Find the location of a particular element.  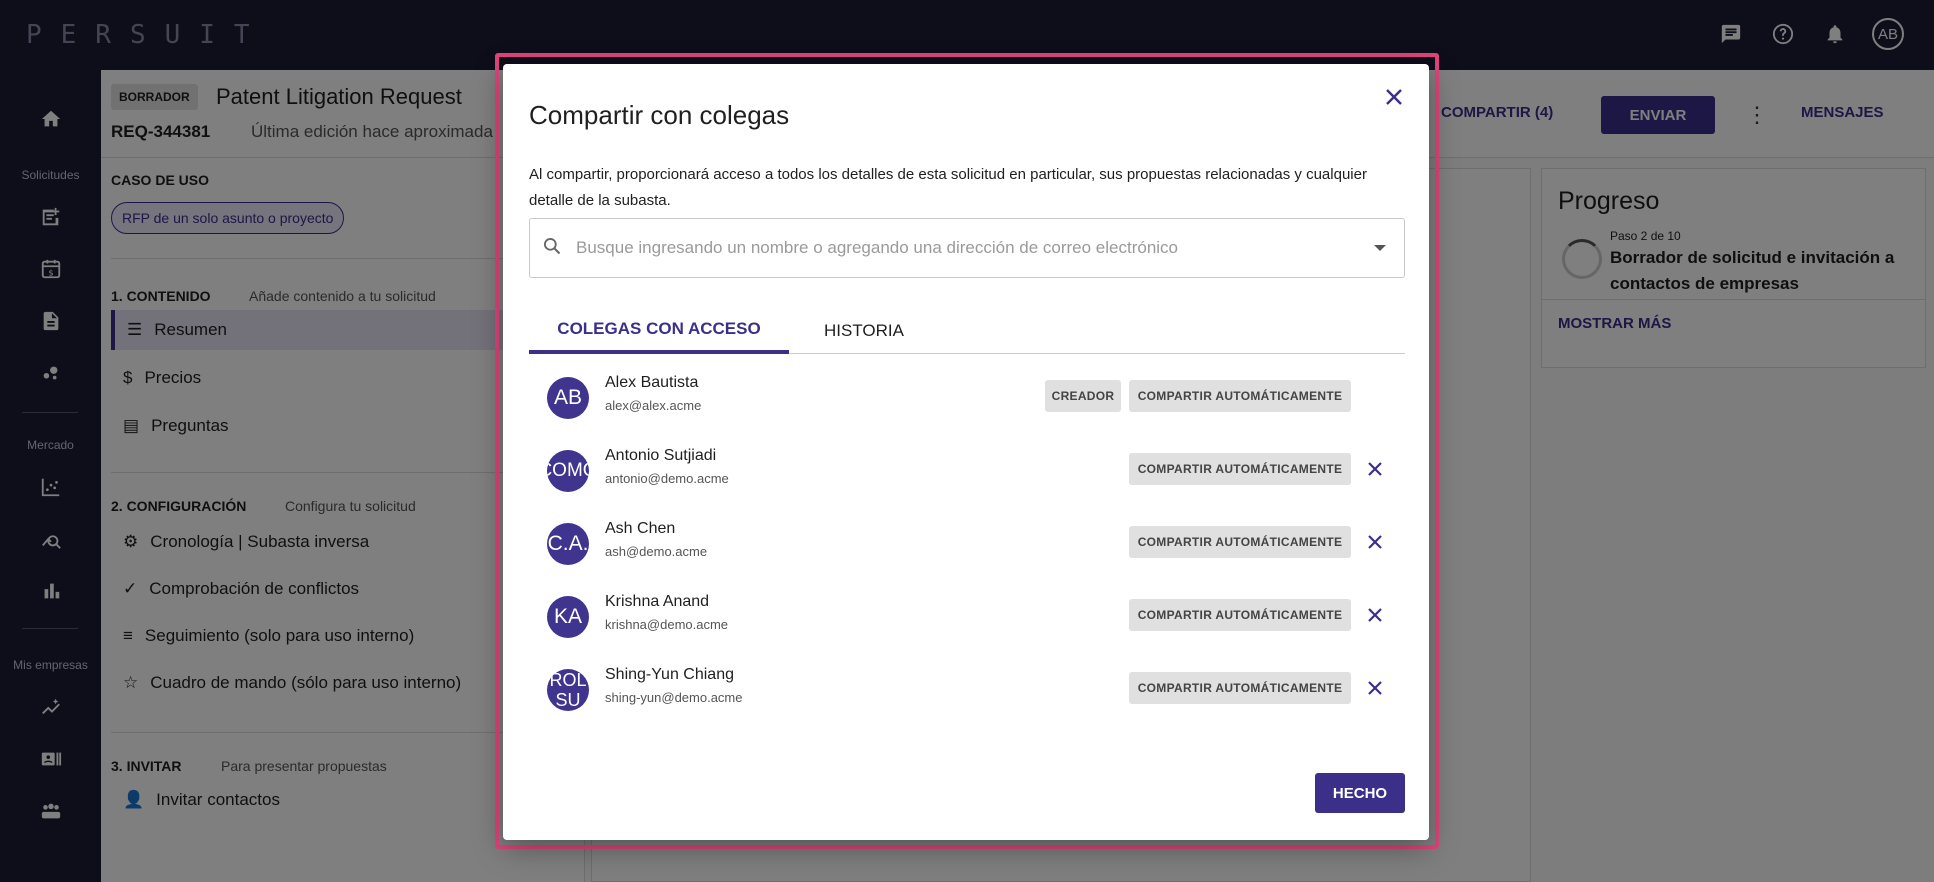

tab-colleagues-with-access: COLEGAS CON ACCESO is located at coordinates (659, 331).